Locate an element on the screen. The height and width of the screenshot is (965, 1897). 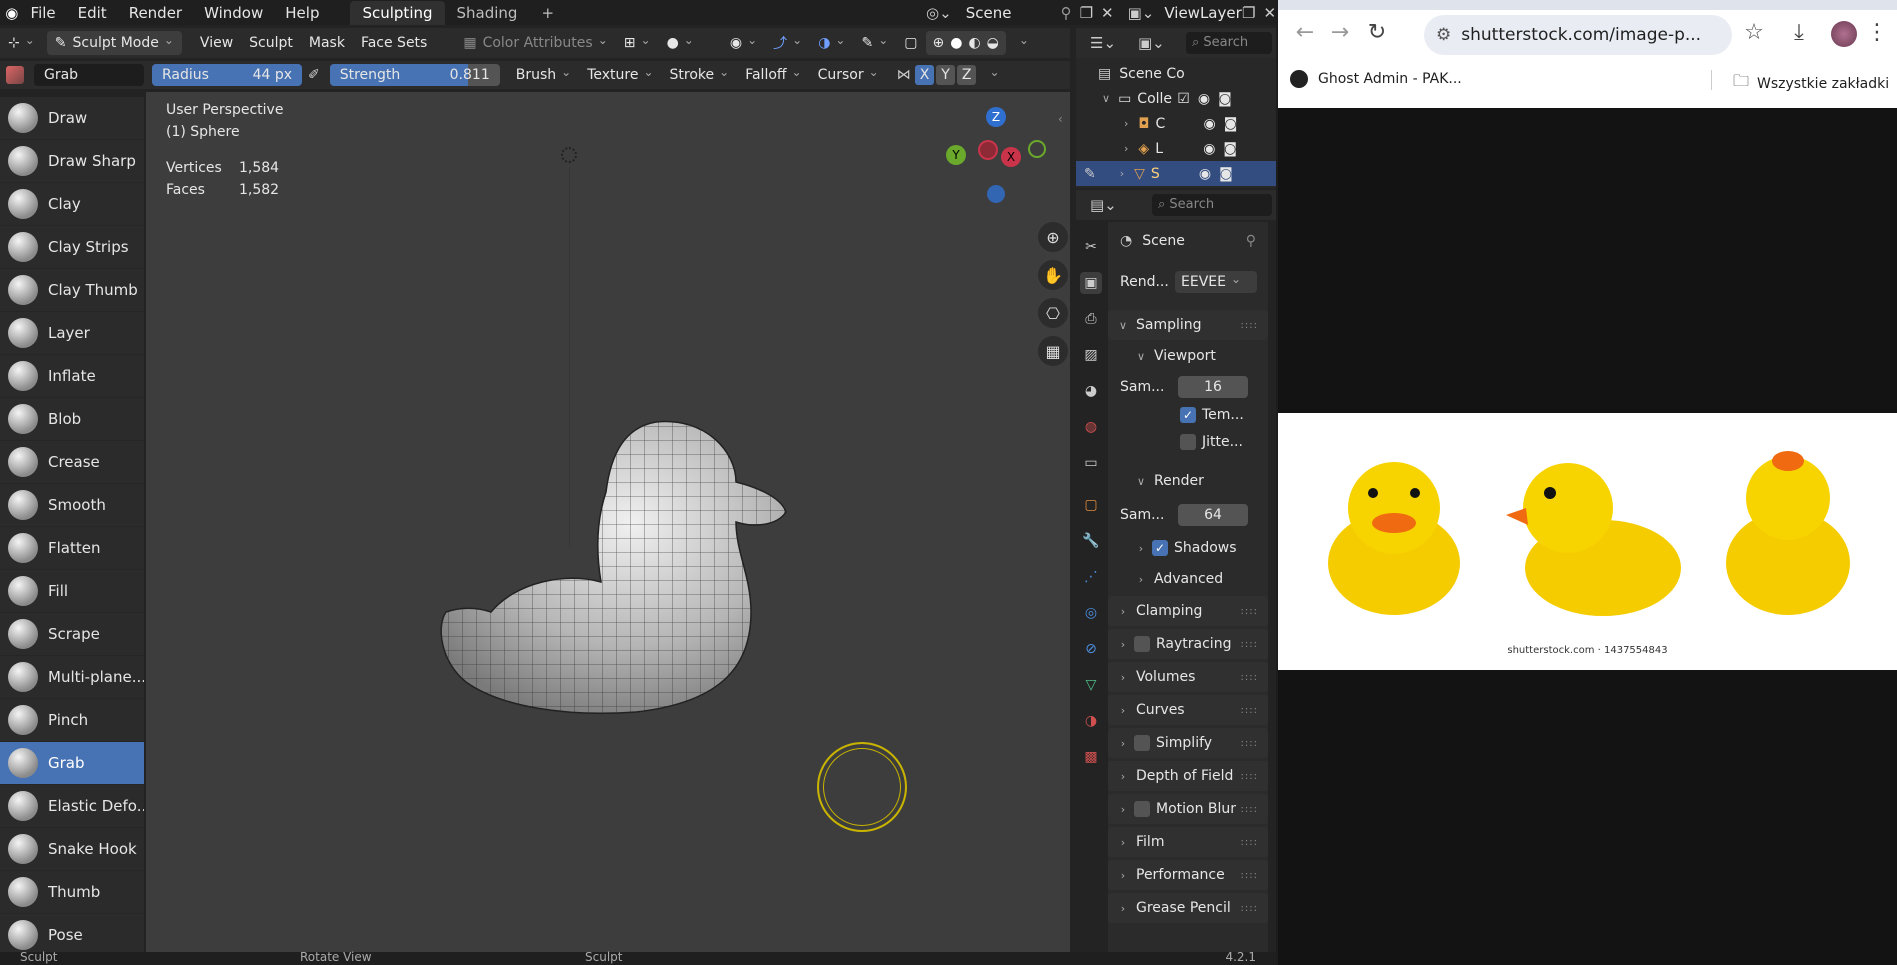
panel-raytracing: › Raytracing:::: is located at coordinates (1188, 644).